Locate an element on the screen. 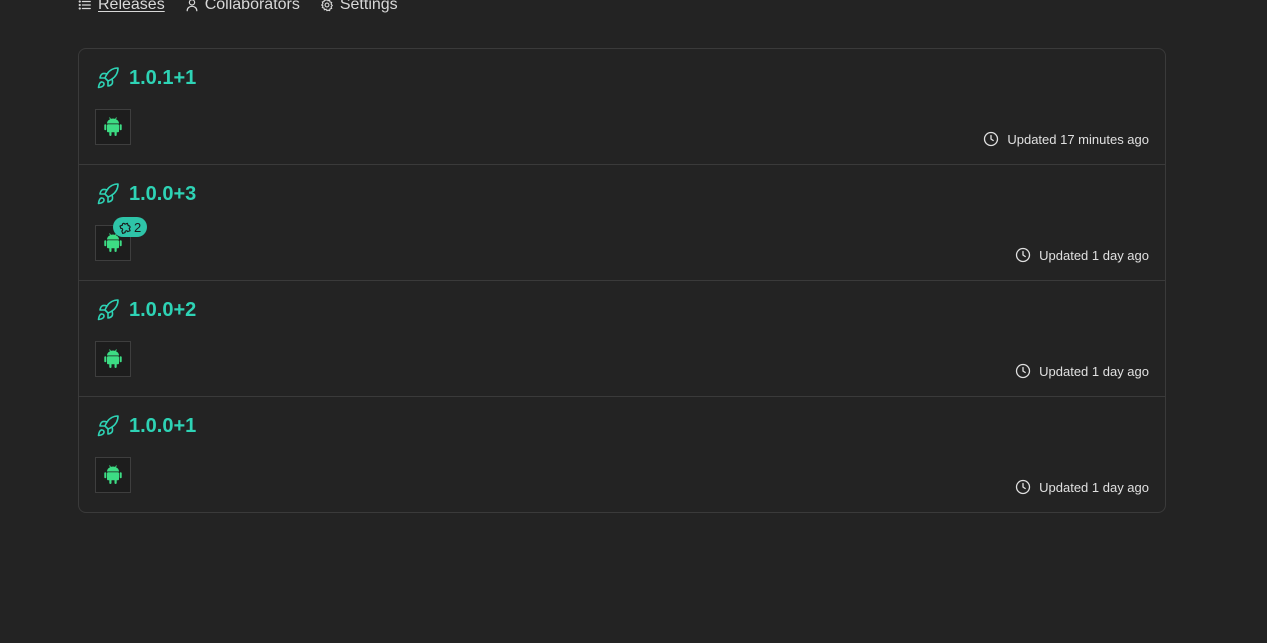 The image size is (1267, 643). updated-info: Updated 17 minutes ago is located at coordinates (1066, 139).